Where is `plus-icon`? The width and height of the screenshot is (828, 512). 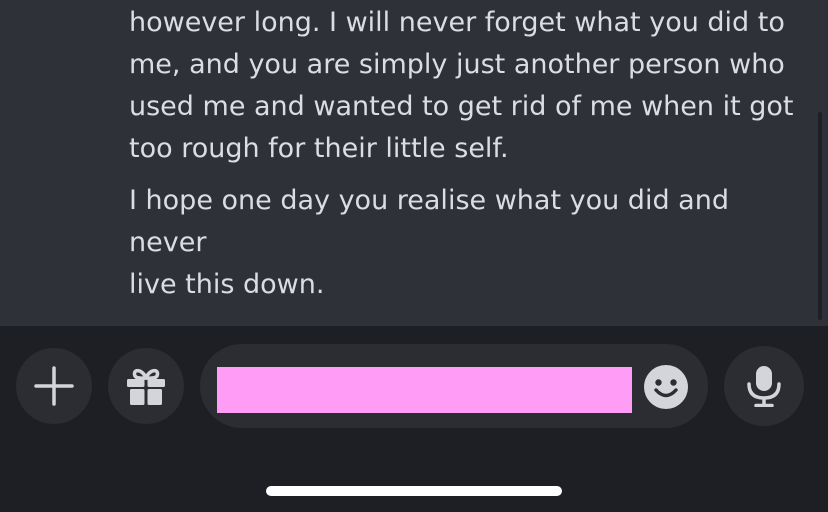 plus-icon is located at coordinates (54, 386).